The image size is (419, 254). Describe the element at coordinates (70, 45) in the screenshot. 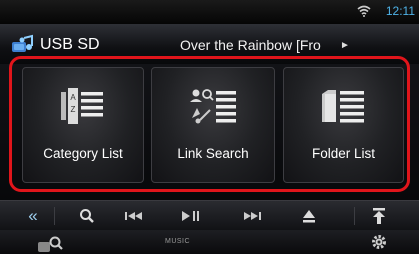

I see `source-title: USB SD` at that location.